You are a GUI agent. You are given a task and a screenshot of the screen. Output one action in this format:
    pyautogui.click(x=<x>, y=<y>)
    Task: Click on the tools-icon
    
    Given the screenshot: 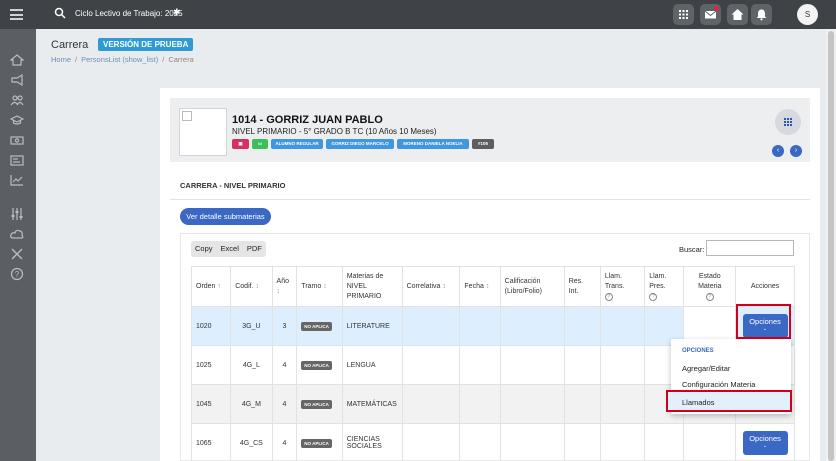 What is the action you would take?
    pyautogui.click(x=17, y=254)
    